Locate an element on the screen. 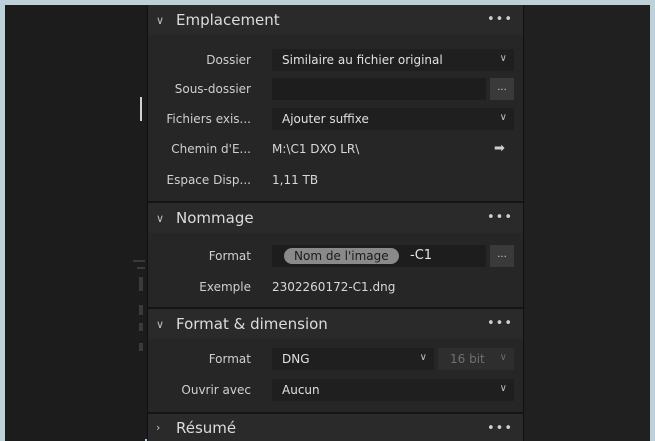 The image size is (655, 441). window-frame-right is located at coordinates (652, 220).